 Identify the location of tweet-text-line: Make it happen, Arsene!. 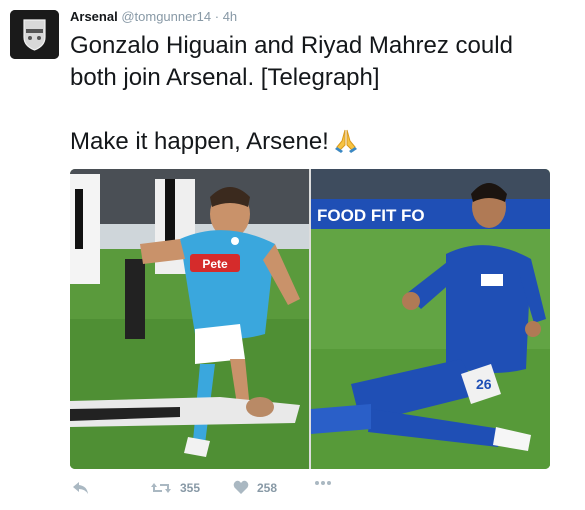
(320, 145).